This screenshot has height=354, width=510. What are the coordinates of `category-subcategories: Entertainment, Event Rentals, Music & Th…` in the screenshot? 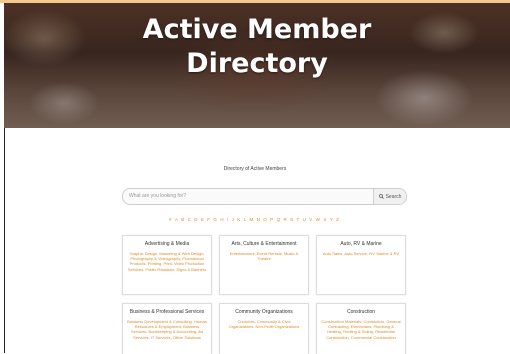 It's located at (264, 256).